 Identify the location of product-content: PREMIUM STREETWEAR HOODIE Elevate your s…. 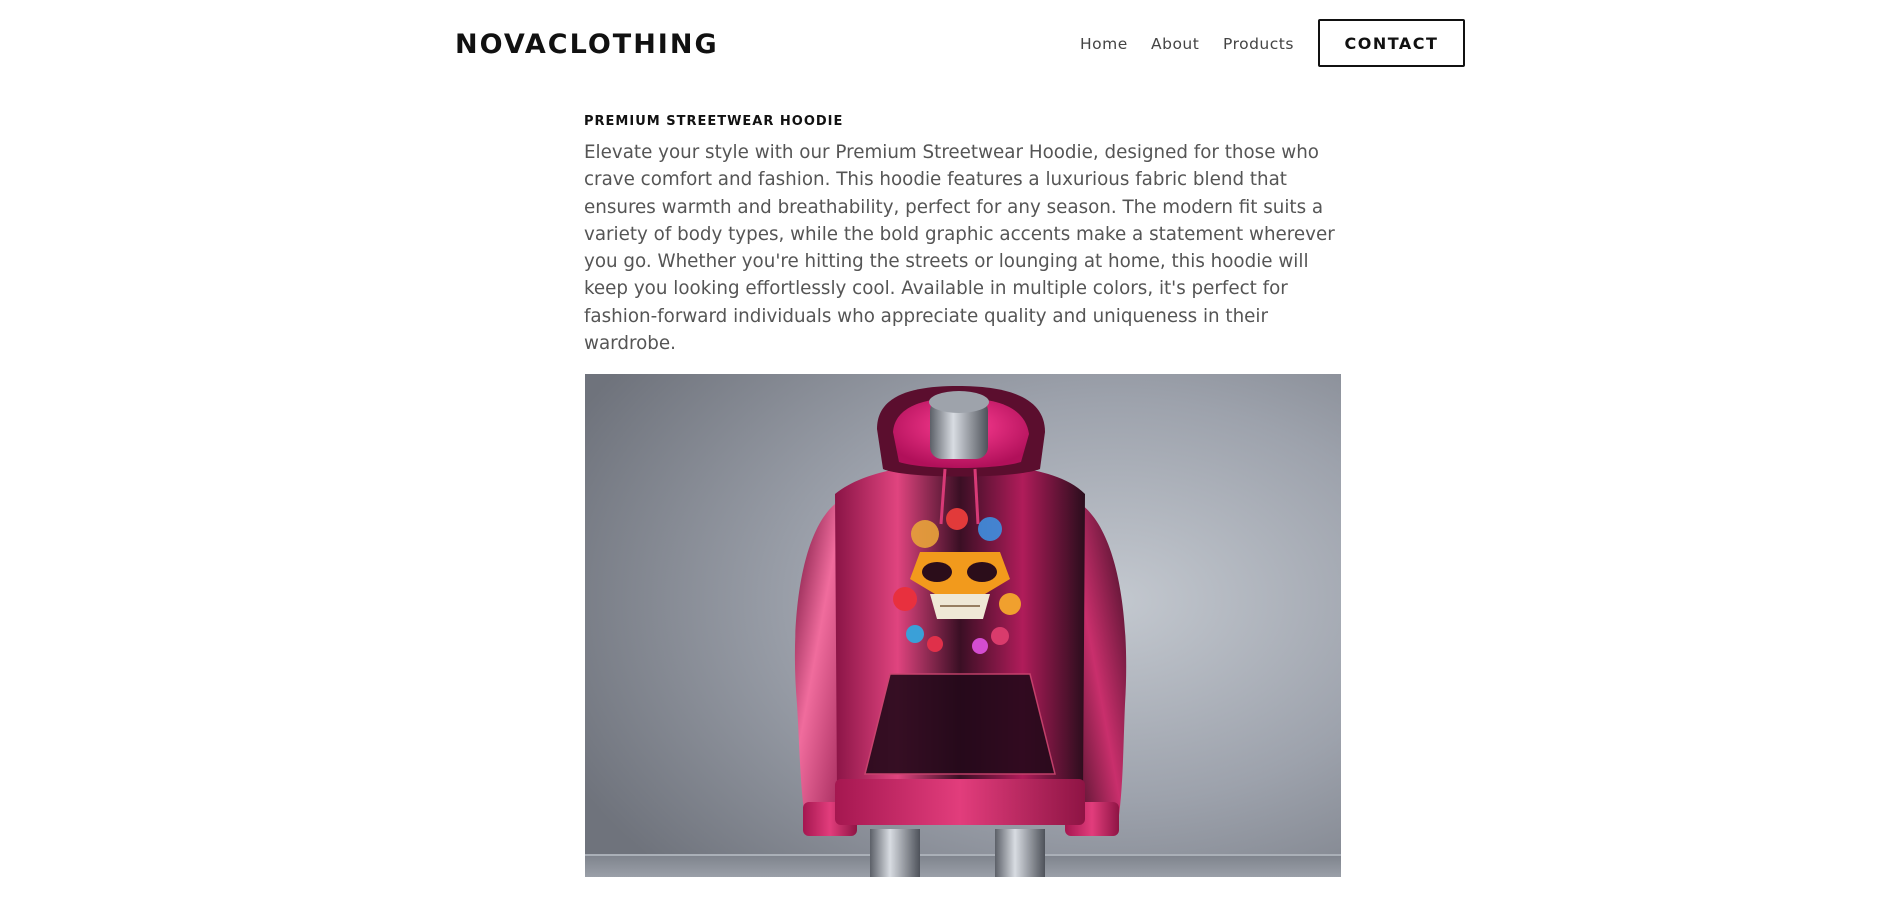
(964, 233).